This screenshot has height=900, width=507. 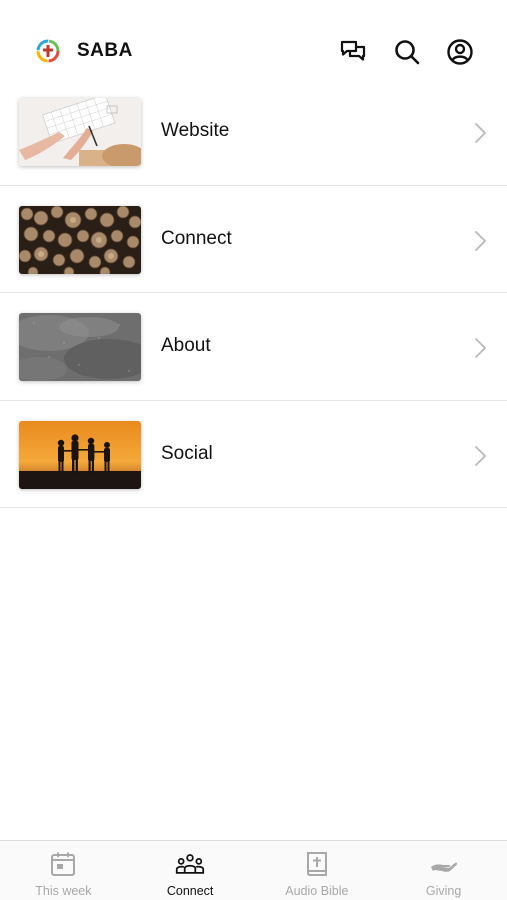 What do you see at coordinates (48, 51) in the screenshot?
I see `saba-logo-icon` at bounding box center [48, 51].